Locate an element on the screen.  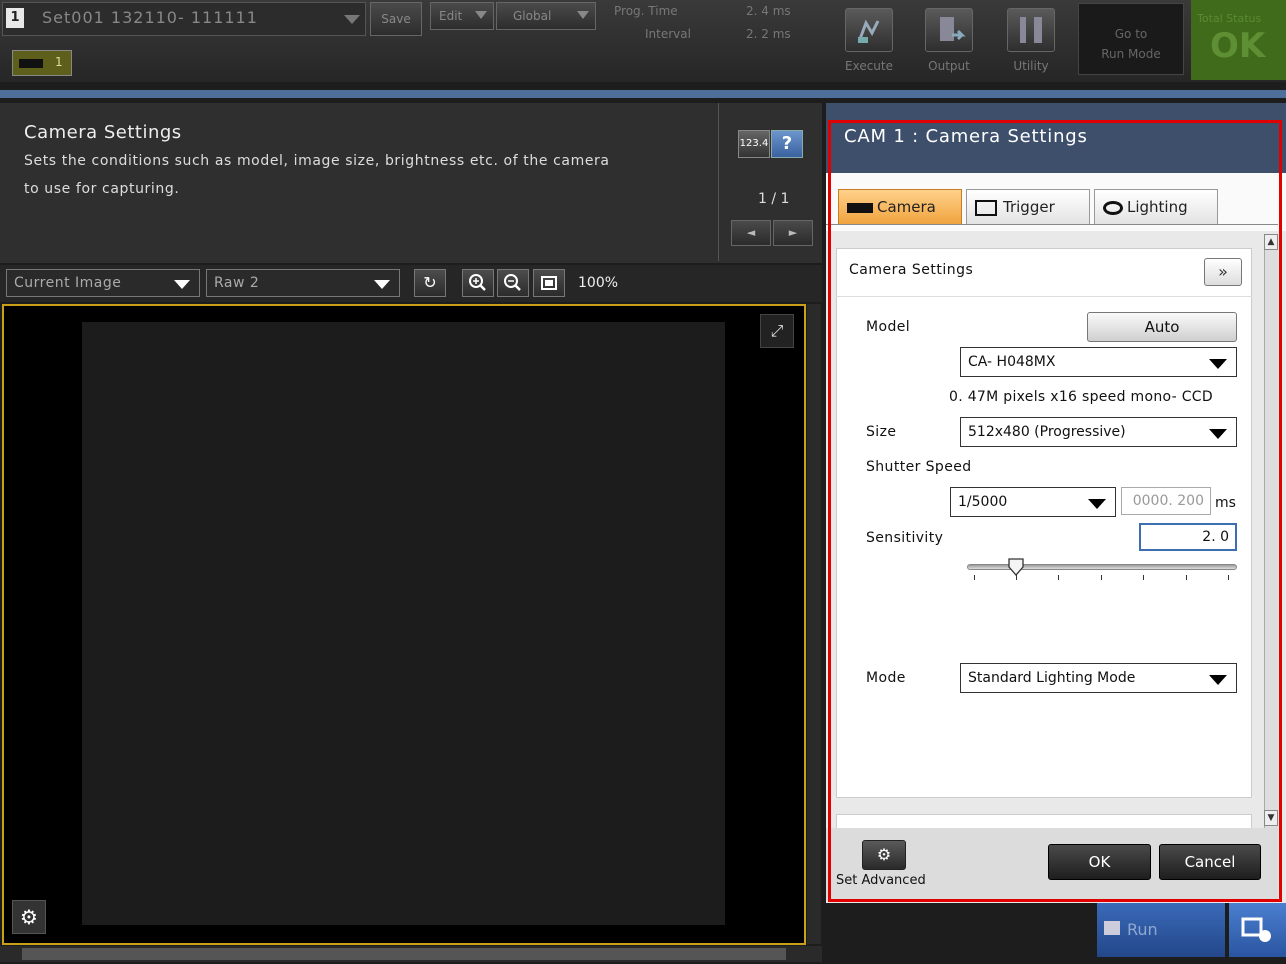
fit-to-window-button is located at coordinates (549, 283).